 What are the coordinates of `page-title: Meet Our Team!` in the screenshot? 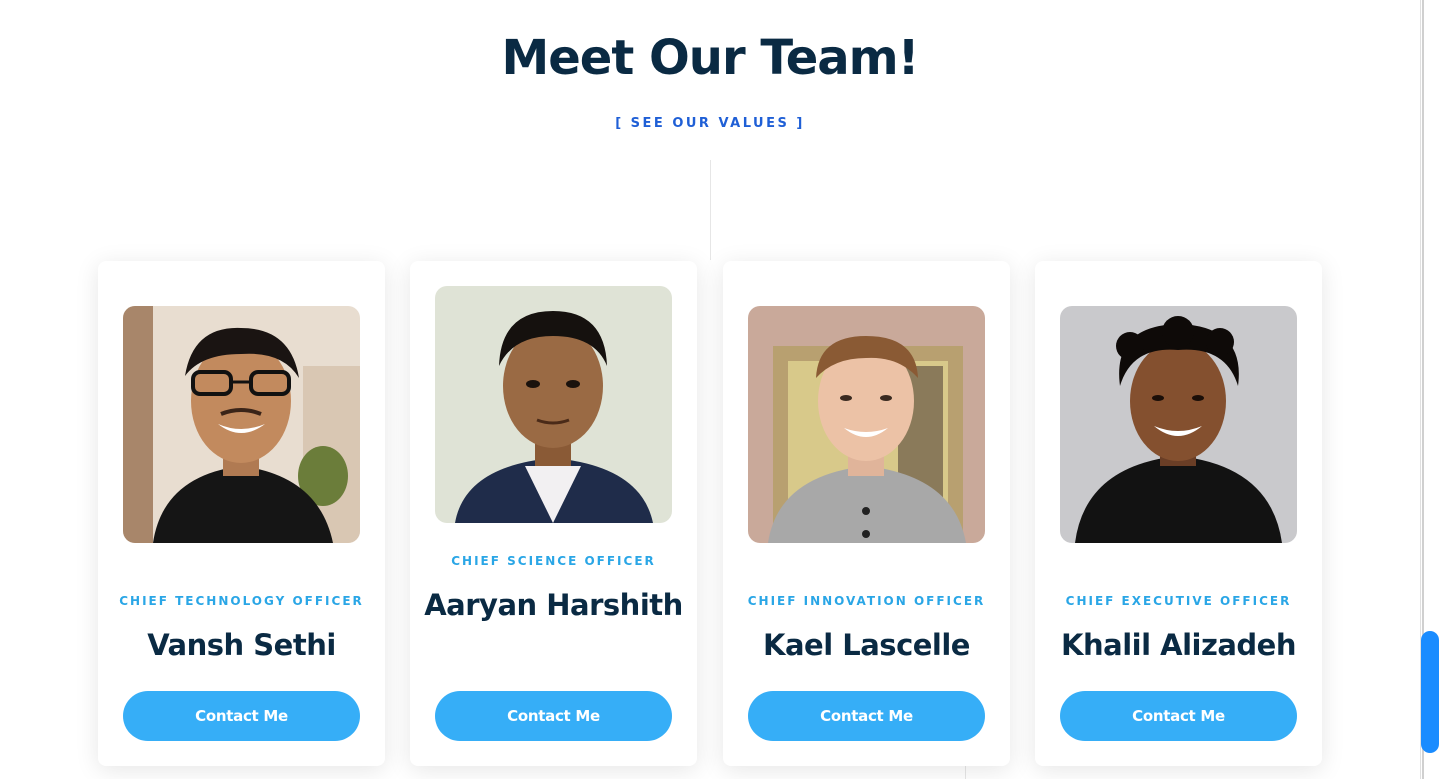 It's located at (710, 58).